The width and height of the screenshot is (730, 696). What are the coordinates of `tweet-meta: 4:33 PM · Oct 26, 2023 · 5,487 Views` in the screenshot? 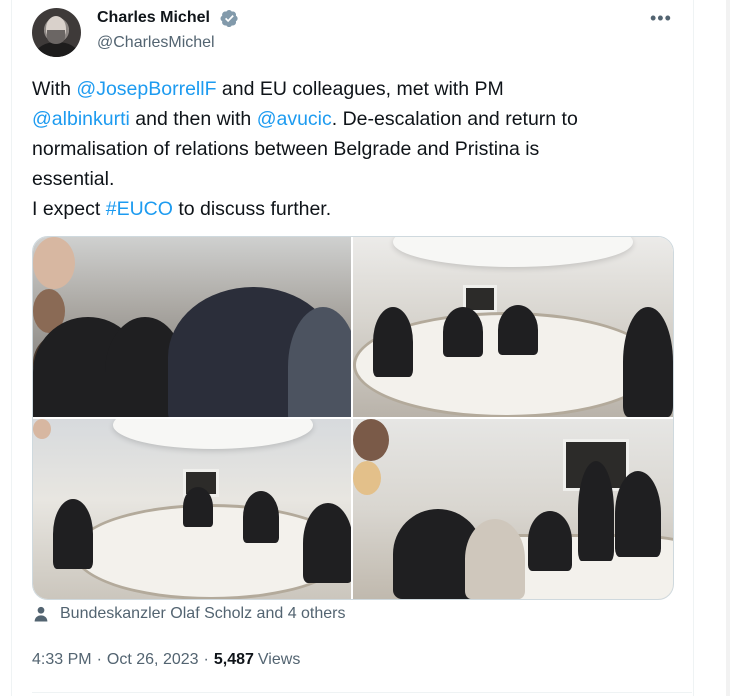 It's located at (166, 660).